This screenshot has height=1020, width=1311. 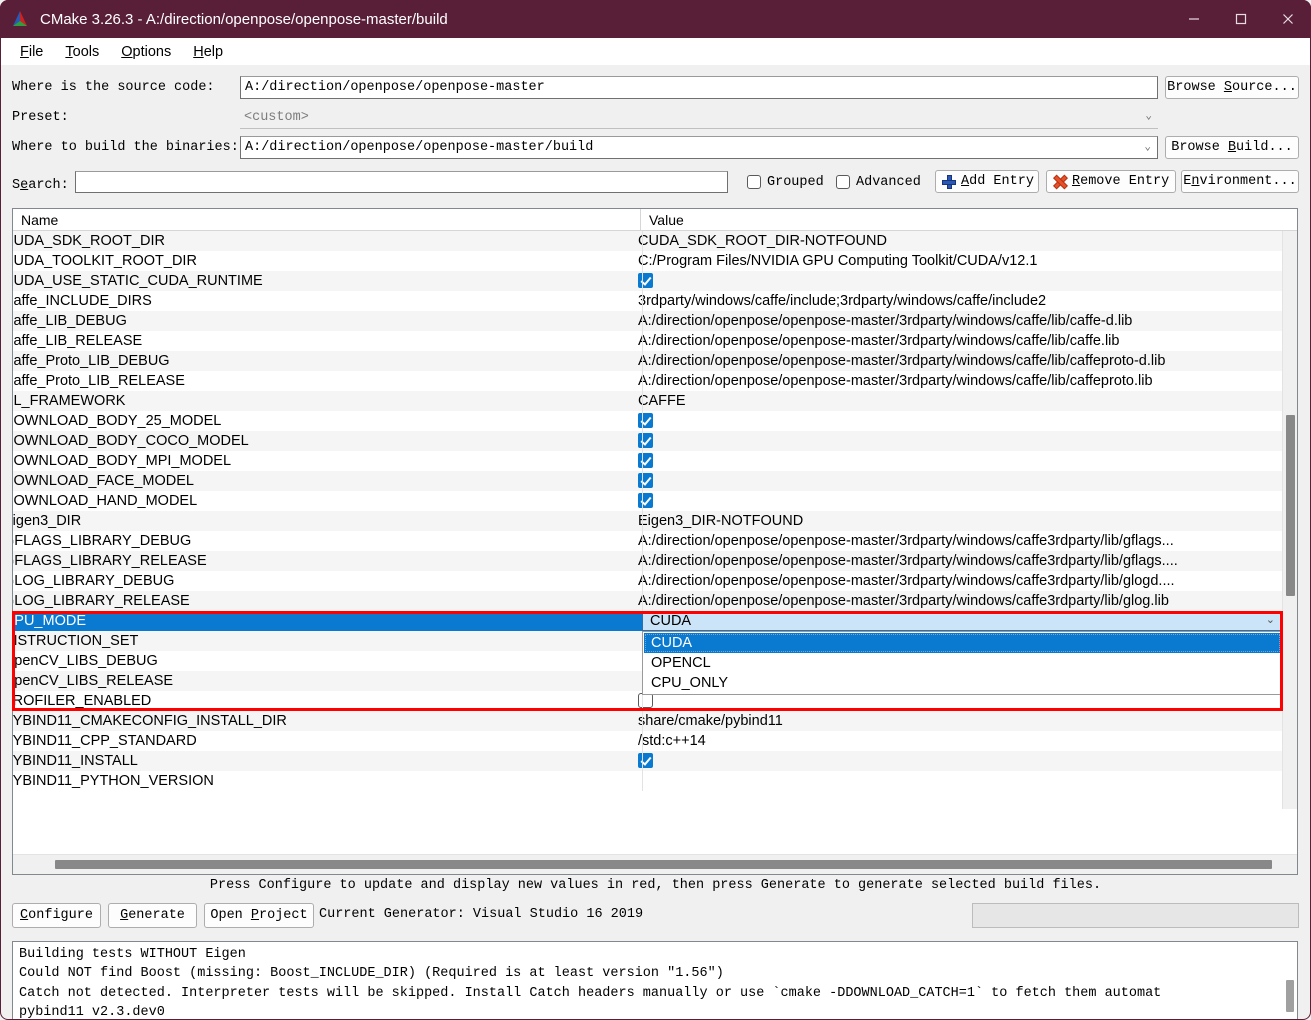 What do you see at coordinates (956, 721) in the screenshot?
I see `cache-entry-value: share/cmake/pybind11` at bounding box center [956, 721].